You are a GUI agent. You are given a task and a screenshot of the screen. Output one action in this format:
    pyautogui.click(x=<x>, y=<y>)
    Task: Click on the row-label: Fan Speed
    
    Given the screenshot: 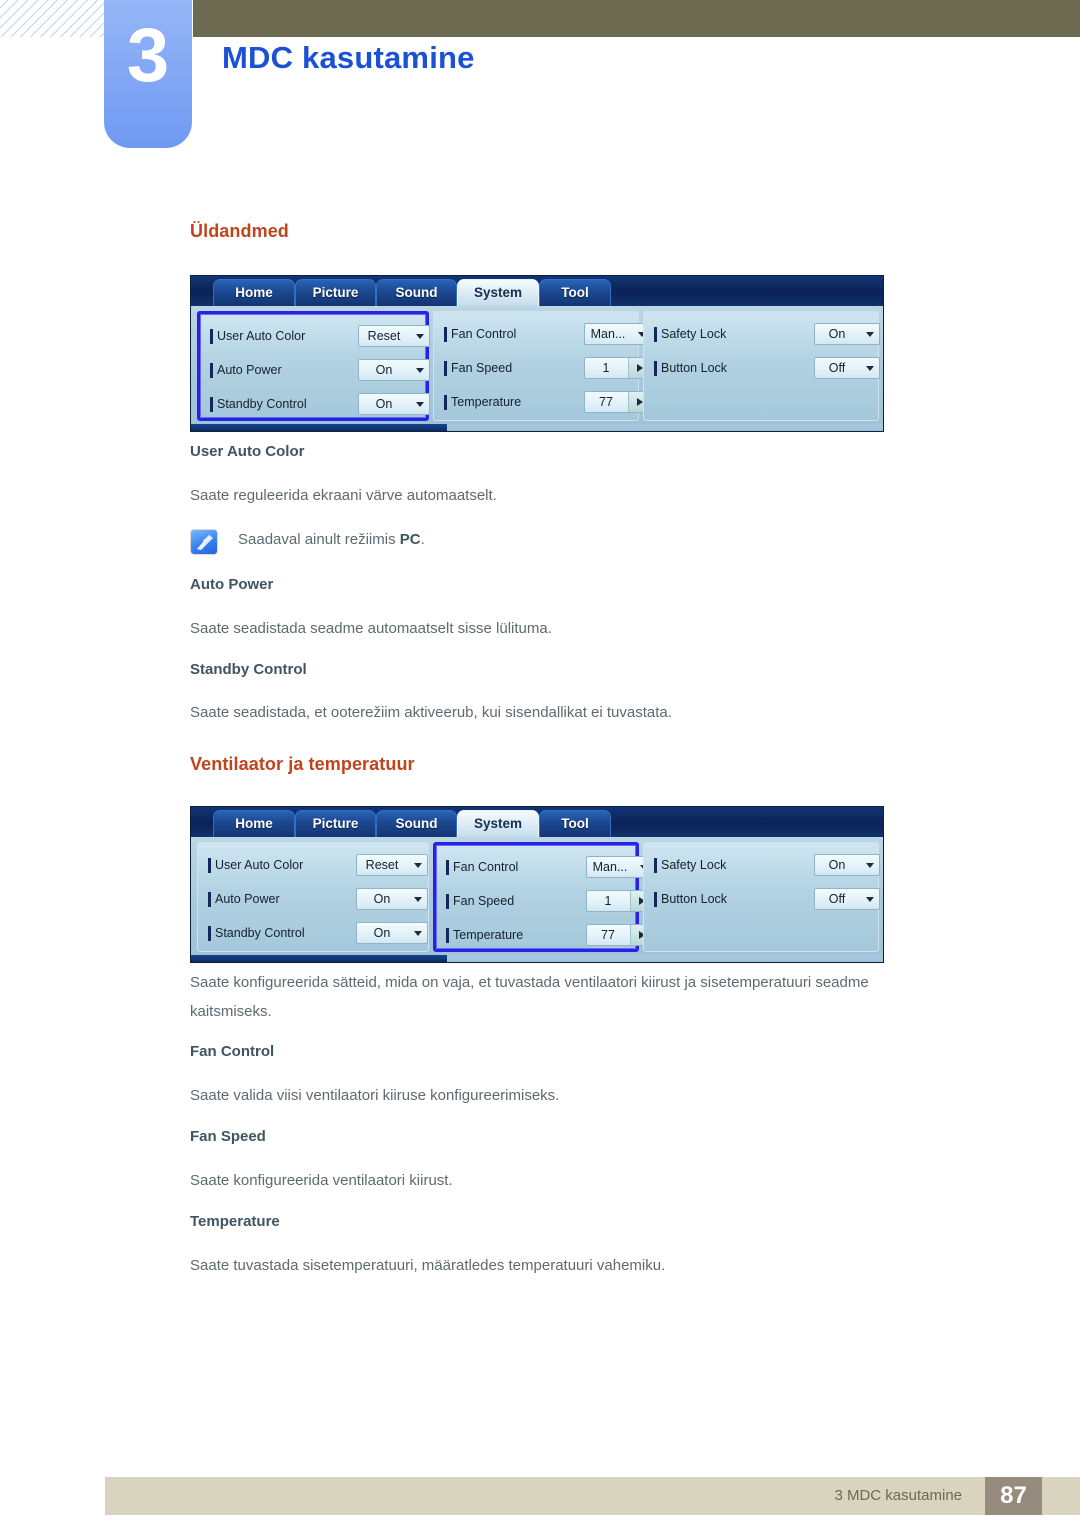 What is the action you would take?
    pyautogui.click(x=484, y=901)
    